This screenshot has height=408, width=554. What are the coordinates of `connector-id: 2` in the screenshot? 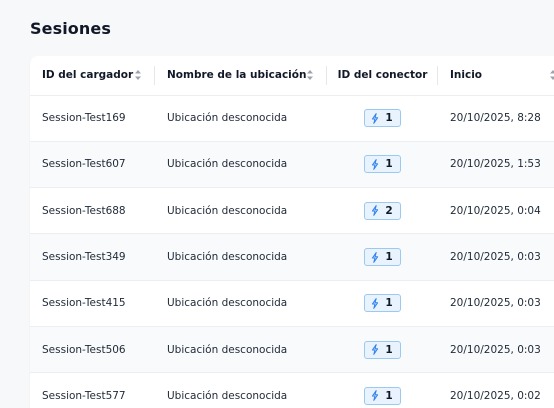 It's located at (389, 210).